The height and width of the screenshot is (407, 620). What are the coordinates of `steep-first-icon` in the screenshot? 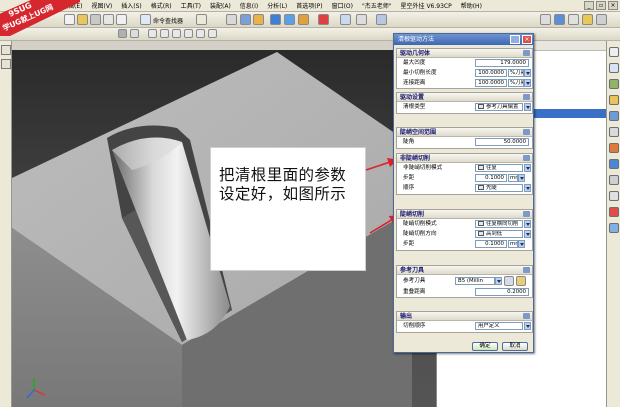 It's located at (481, 187).